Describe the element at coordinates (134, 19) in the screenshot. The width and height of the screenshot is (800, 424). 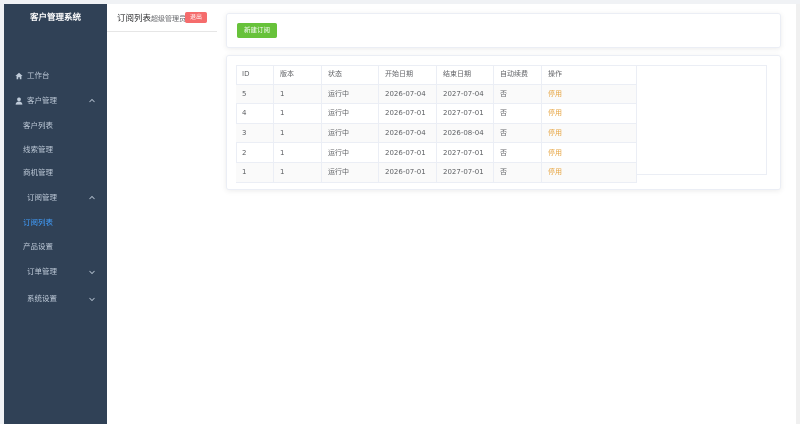
I see `page-title: 订阅列表` at that location.